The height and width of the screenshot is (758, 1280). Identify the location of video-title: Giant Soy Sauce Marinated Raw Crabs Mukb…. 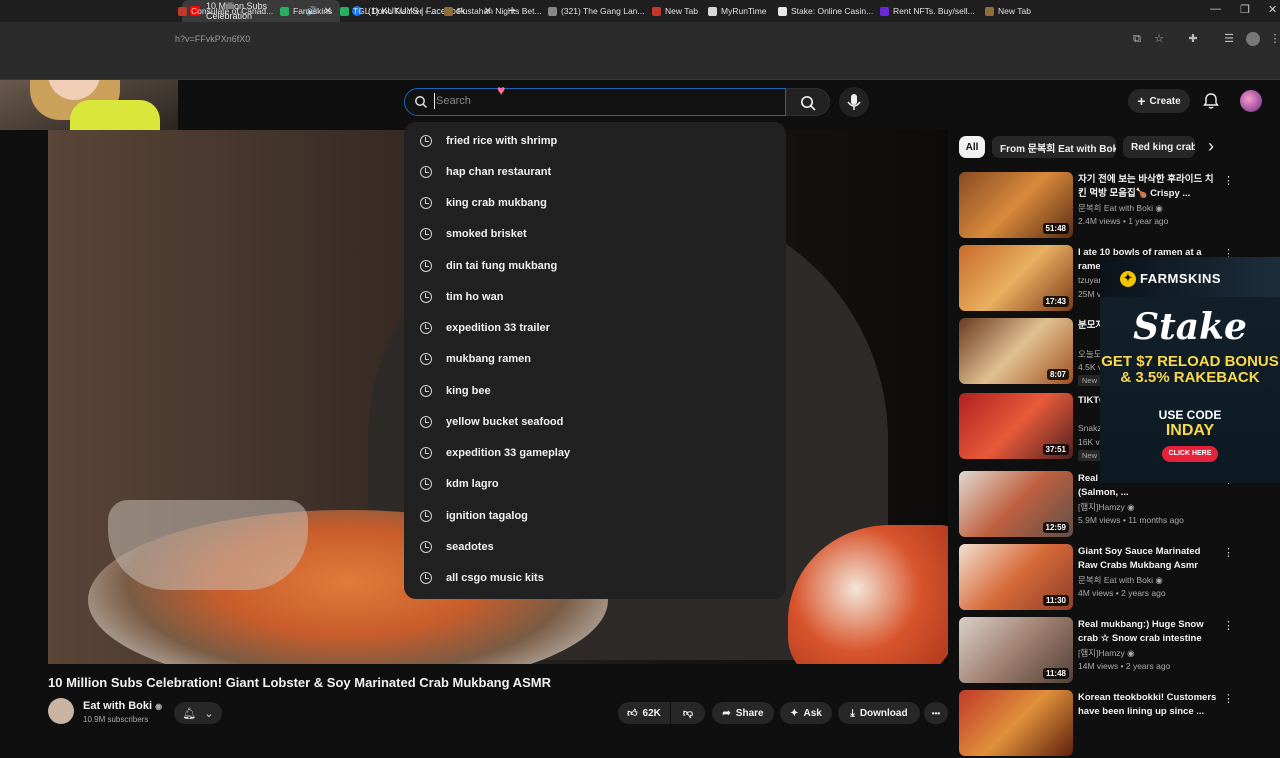
(1149, 559).